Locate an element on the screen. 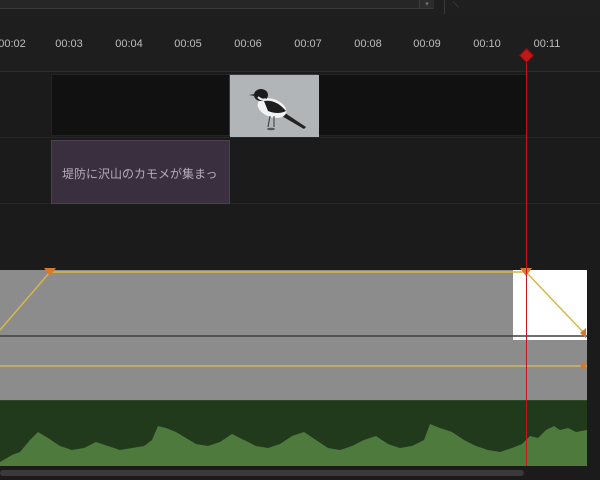 The width and height of the screenshot is (600, 480). playhead-line is located at coordinates (526, 261).